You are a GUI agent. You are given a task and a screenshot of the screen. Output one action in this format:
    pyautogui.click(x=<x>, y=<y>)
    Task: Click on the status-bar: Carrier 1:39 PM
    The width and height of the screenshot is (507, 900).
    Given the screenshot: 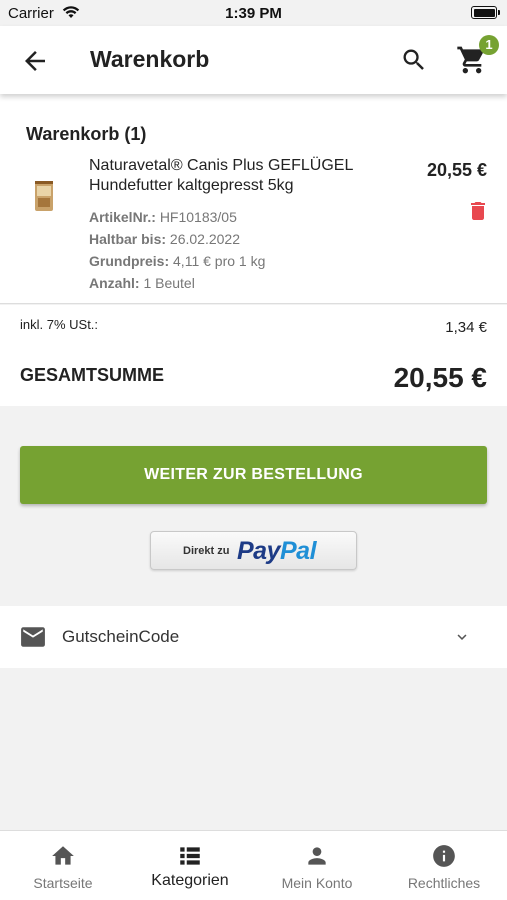 What is the action you would take?
    pyautogui.click(x=253, y=13)
    